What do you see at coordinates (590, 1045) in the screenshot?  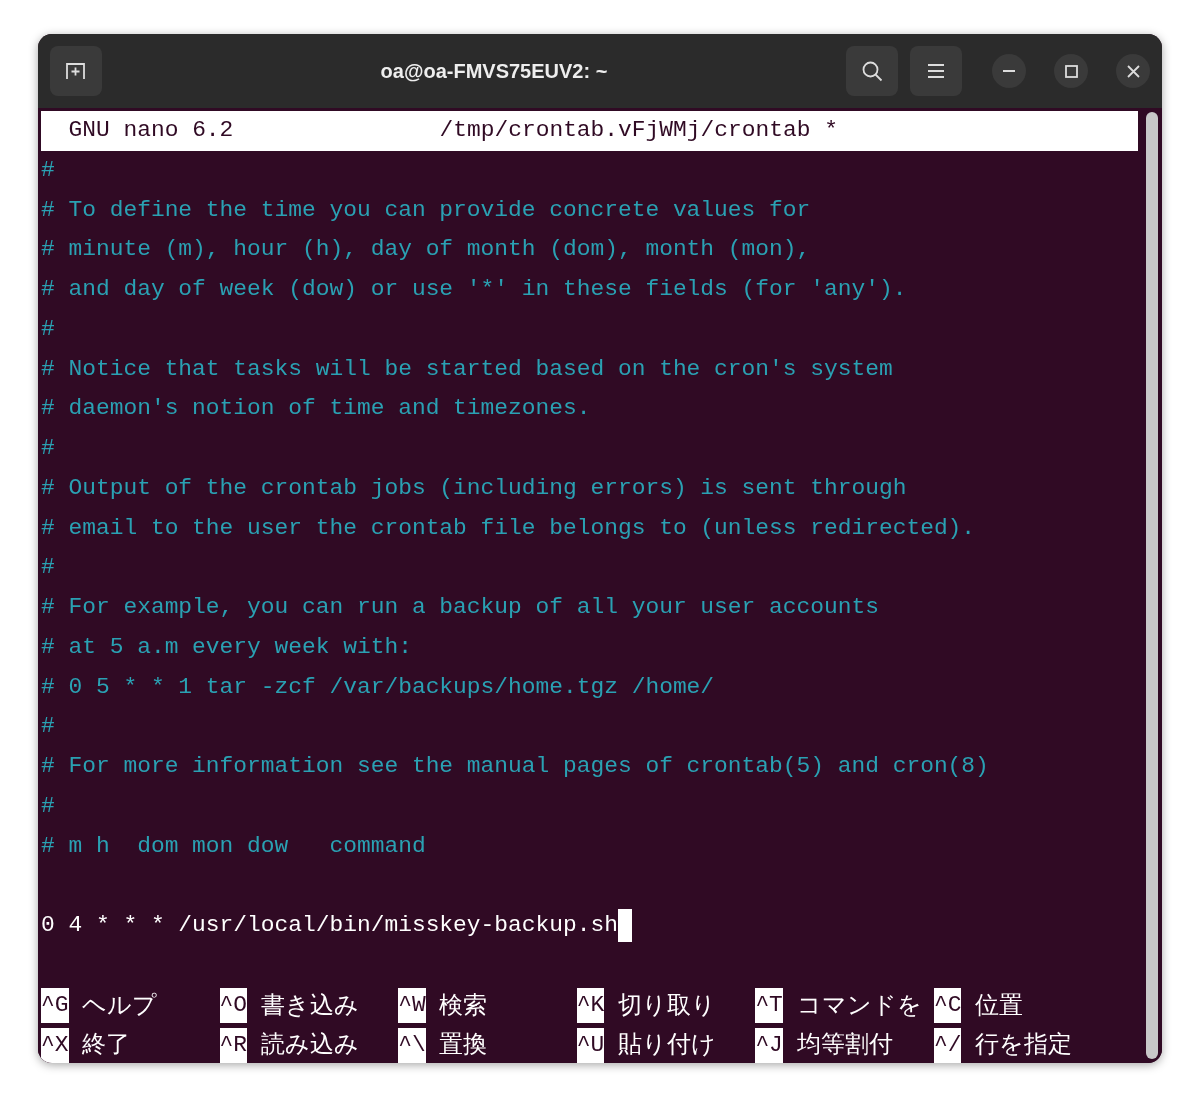 I see `shortcut-key: ^U` at bounding box center [590, 1045].